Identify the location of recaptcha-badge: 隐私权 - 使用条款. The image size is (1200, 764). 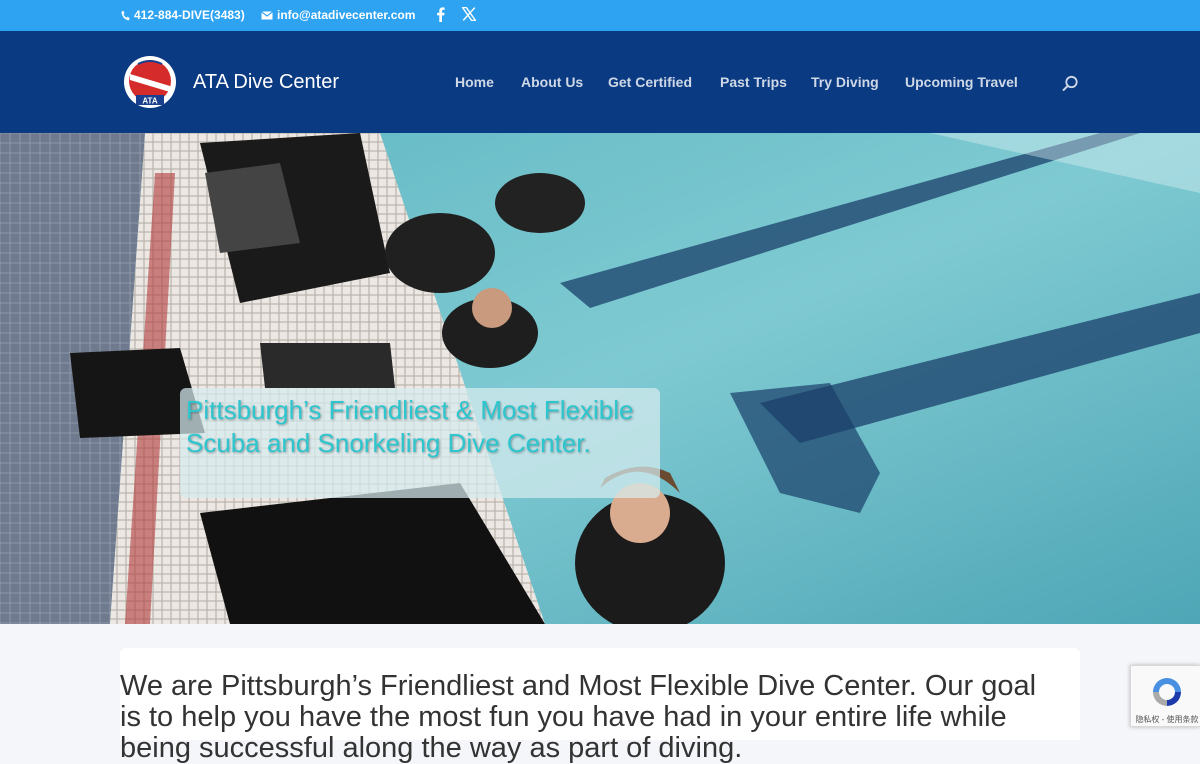
(1165, 696).